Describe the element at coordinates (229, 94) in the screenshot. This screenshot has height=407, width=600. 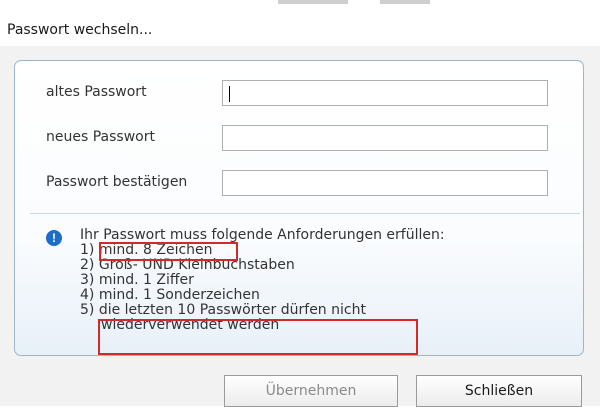
I see `text-caret` at that location.